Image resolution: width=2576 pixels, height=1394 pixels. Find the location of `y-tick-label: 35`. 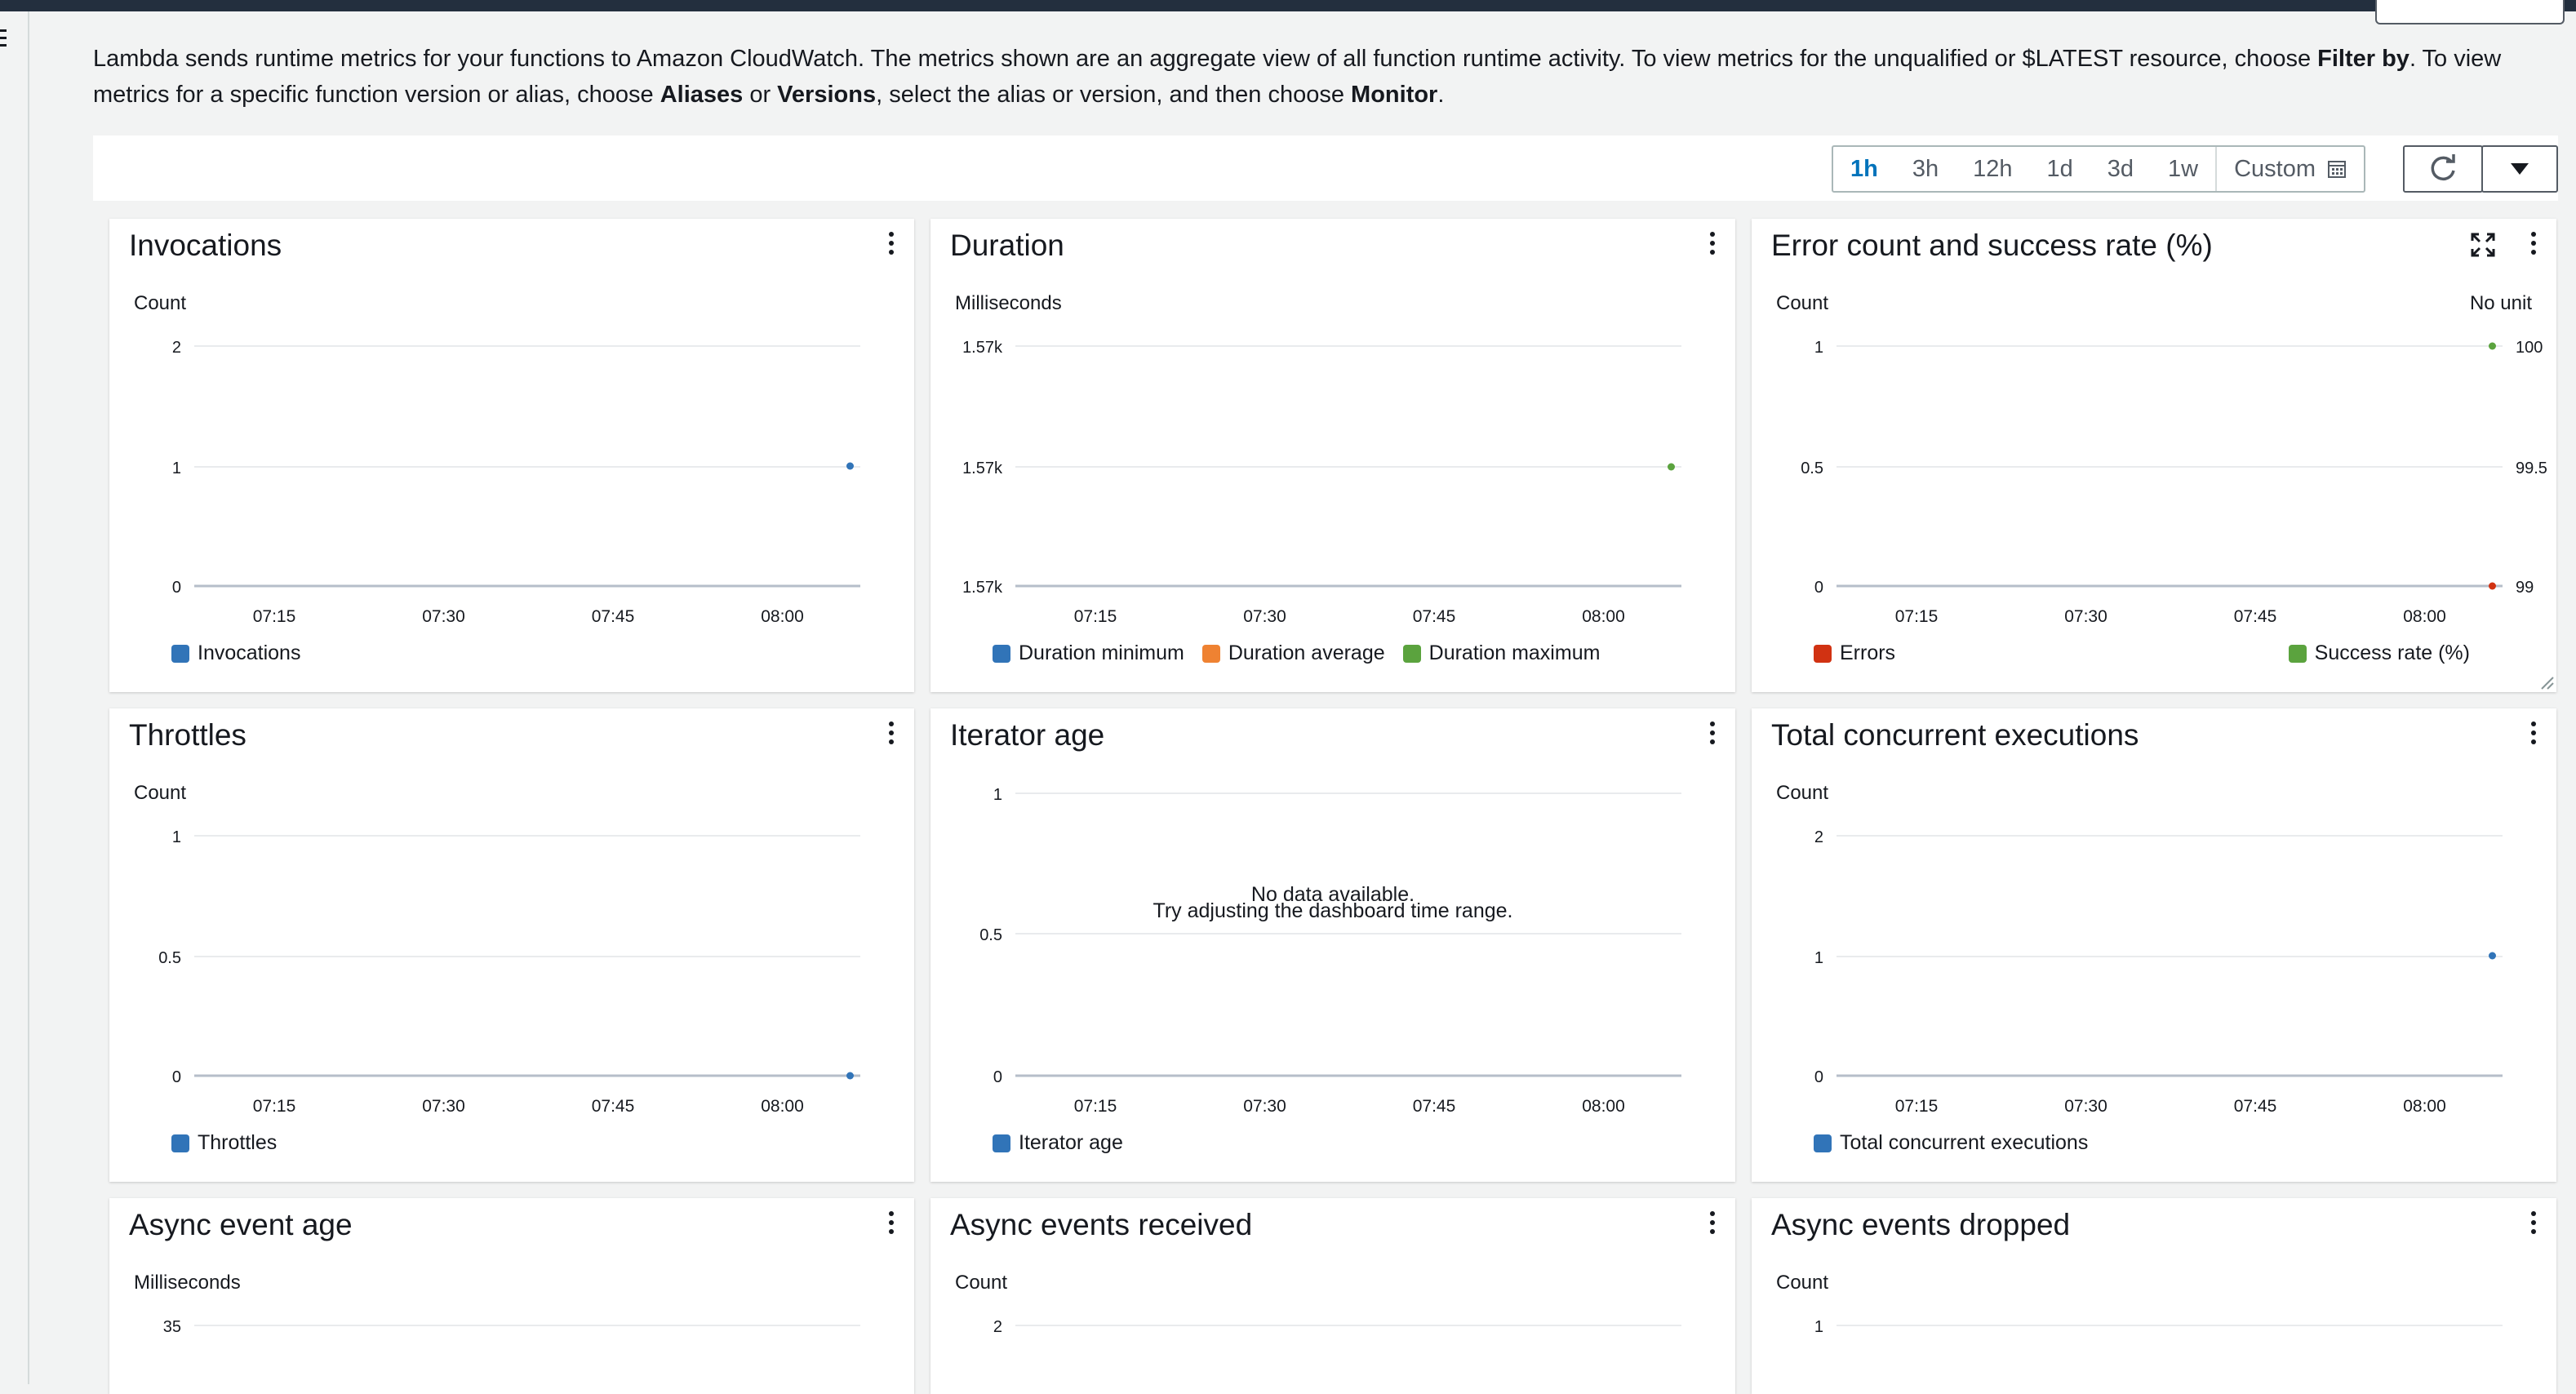

y-tick-label: 35 is located at coordinates (172, 1327).